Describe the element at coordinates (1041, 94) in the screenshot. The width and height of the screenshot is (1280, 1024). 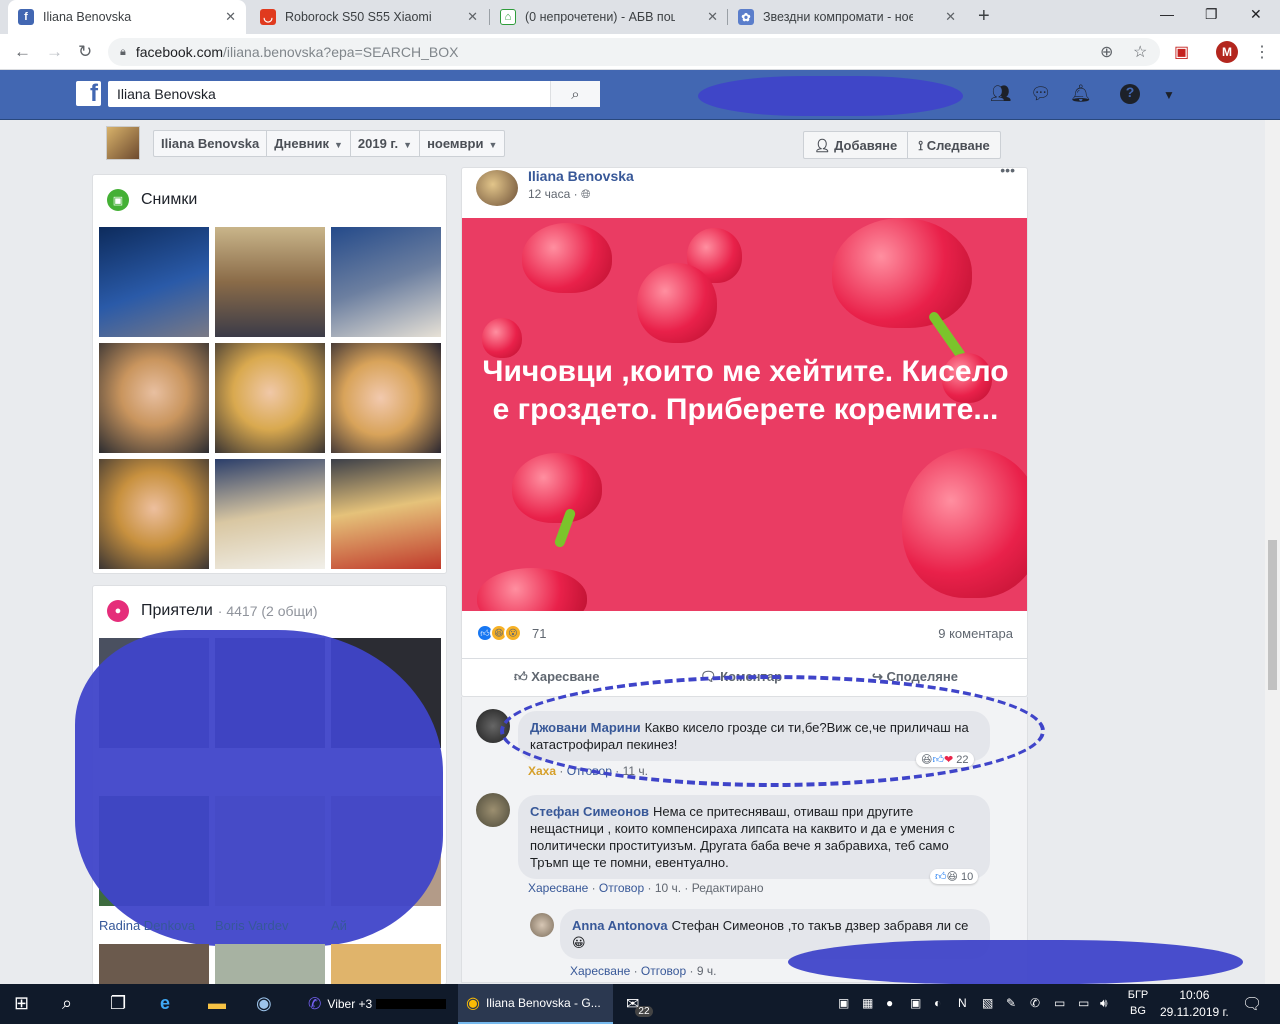
I see `messenger-icon: 💬︎` at that location.